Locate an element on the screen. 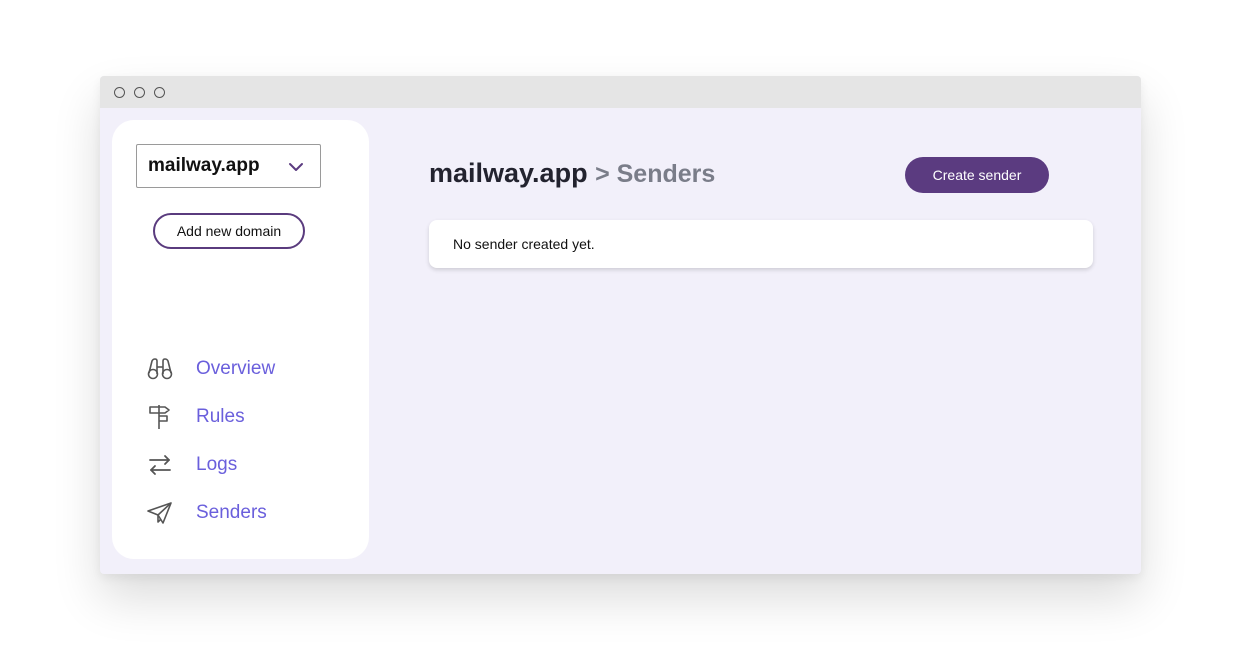  empty-state-card: No sender created yet. is located at coordinates (761, 244).